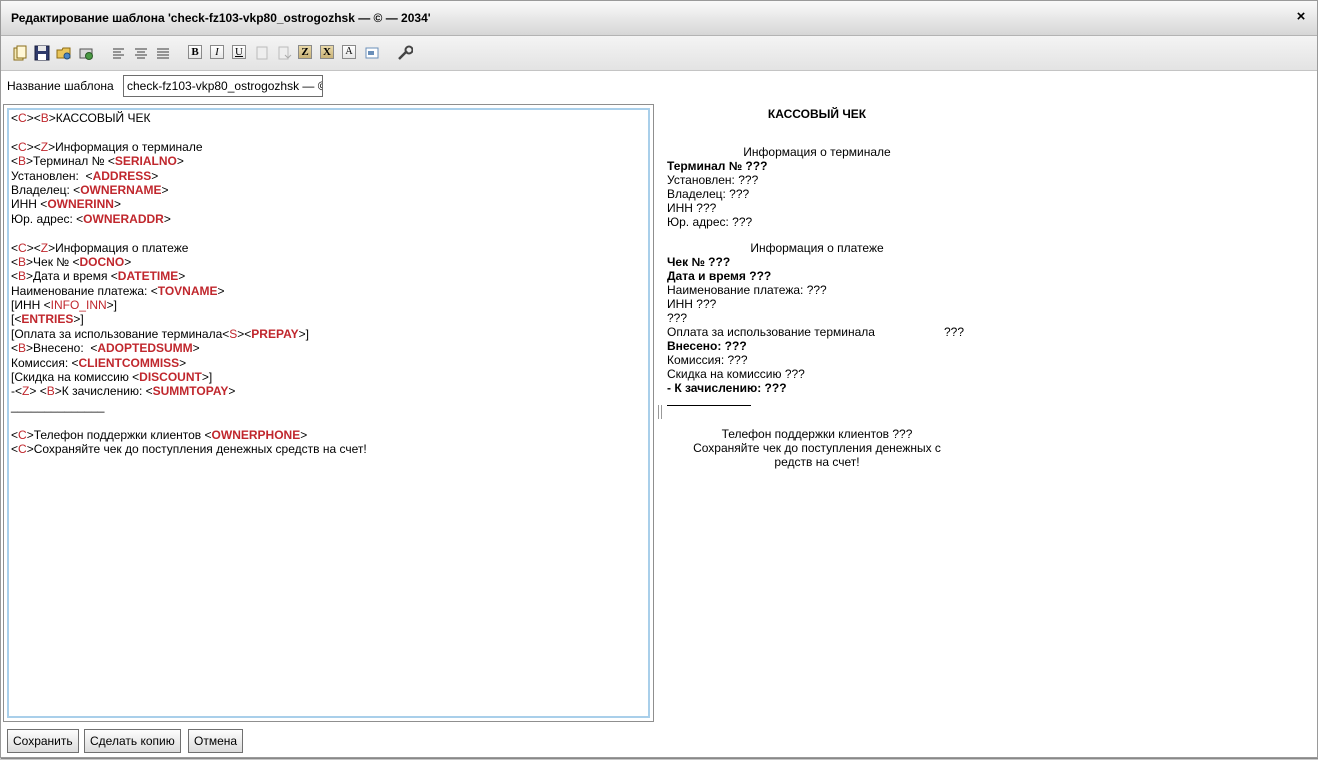 Image resolution: width=1318 pixels, height=760 pixels. I want to click on align-justify-icon, so click(163, 53).